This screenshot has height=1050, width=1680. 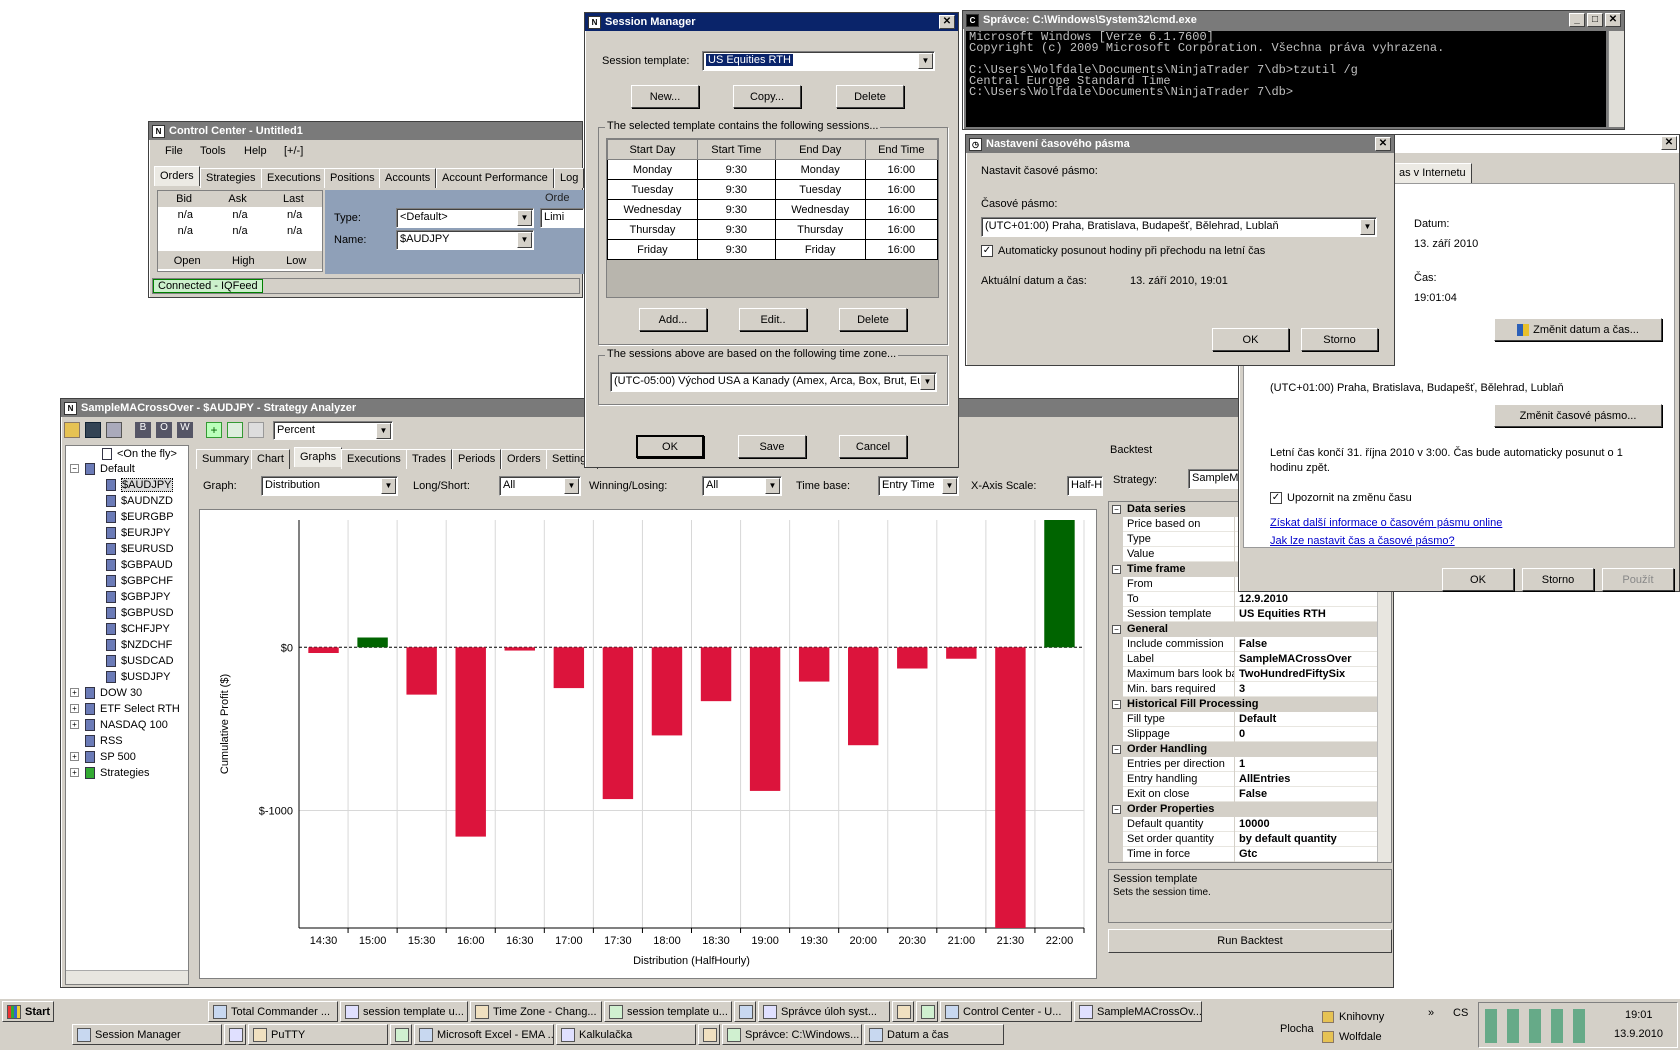 What do you see at coordinates (1250, 674) in the screenshot?
I see `property-row: Maximum bars look back TwoHundredFiftySix` at bounding box center [1250, 674].